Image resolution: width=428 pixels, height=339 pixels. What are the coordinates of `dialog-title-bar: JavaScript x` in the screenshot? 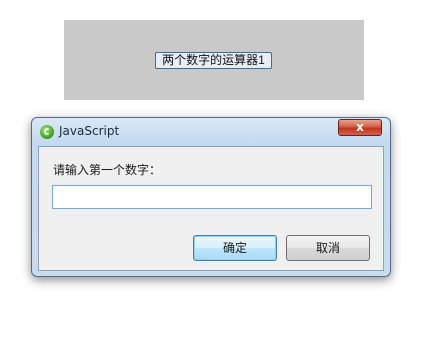 It's located at (211, 132).